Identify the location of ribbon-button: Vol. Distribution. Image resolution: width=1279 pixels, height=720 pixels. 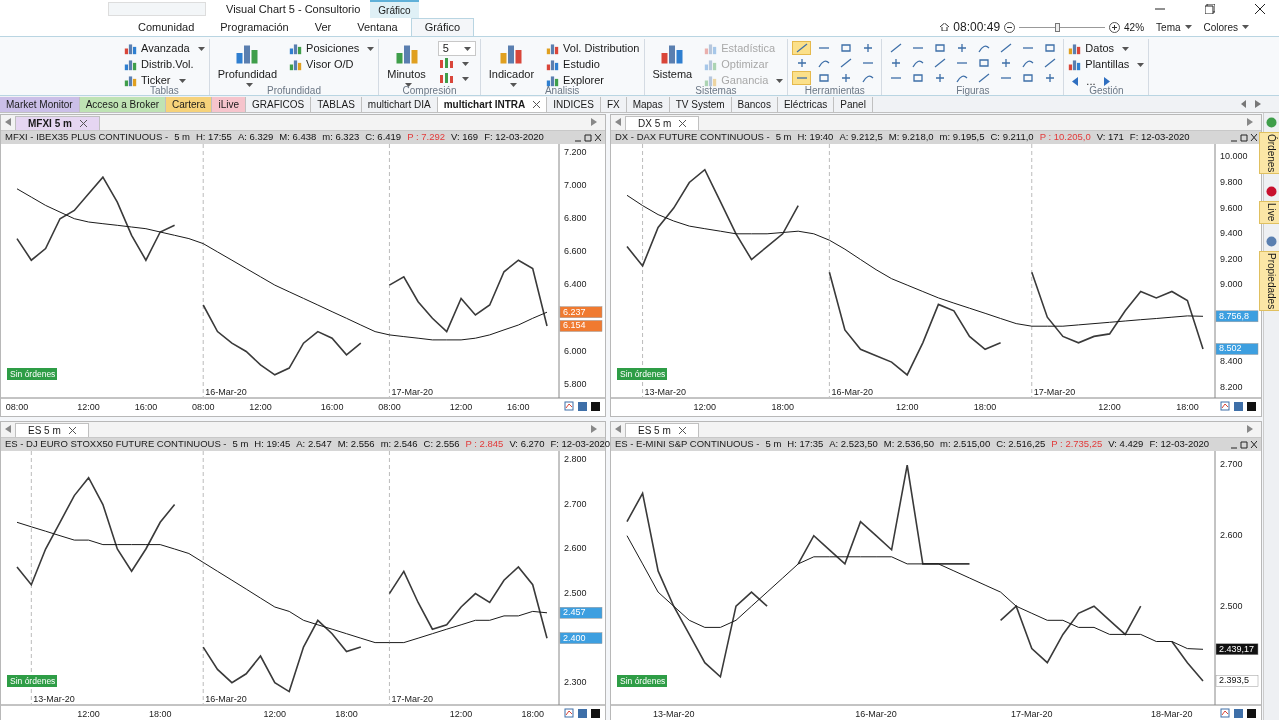
(601, 48).